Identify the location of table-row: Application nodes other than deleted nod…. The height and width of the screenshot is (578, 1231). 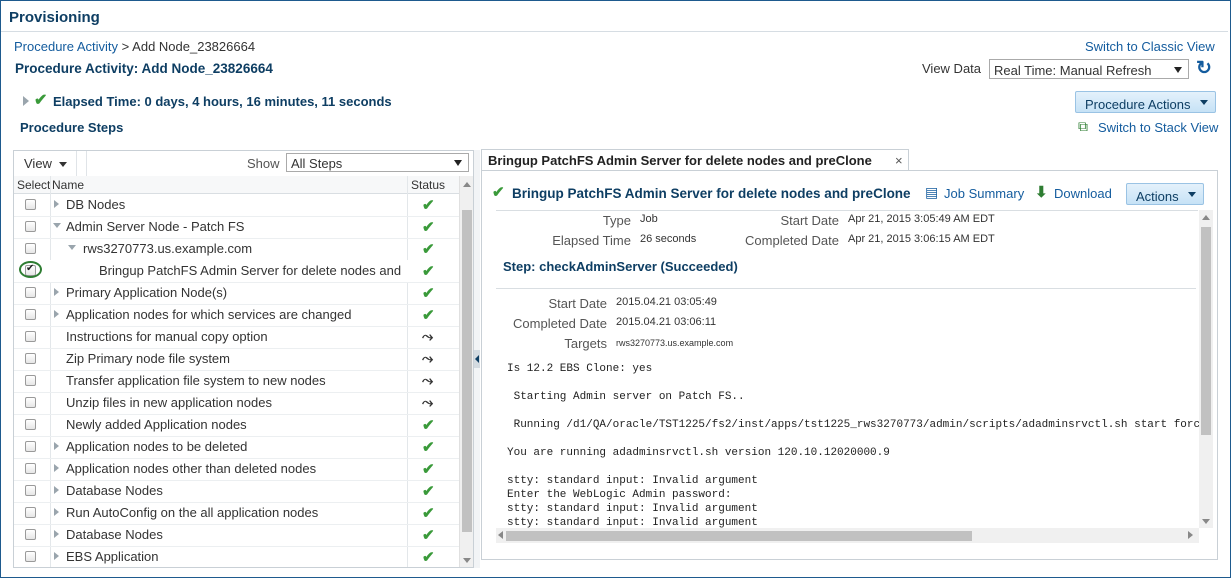
(236, 469).